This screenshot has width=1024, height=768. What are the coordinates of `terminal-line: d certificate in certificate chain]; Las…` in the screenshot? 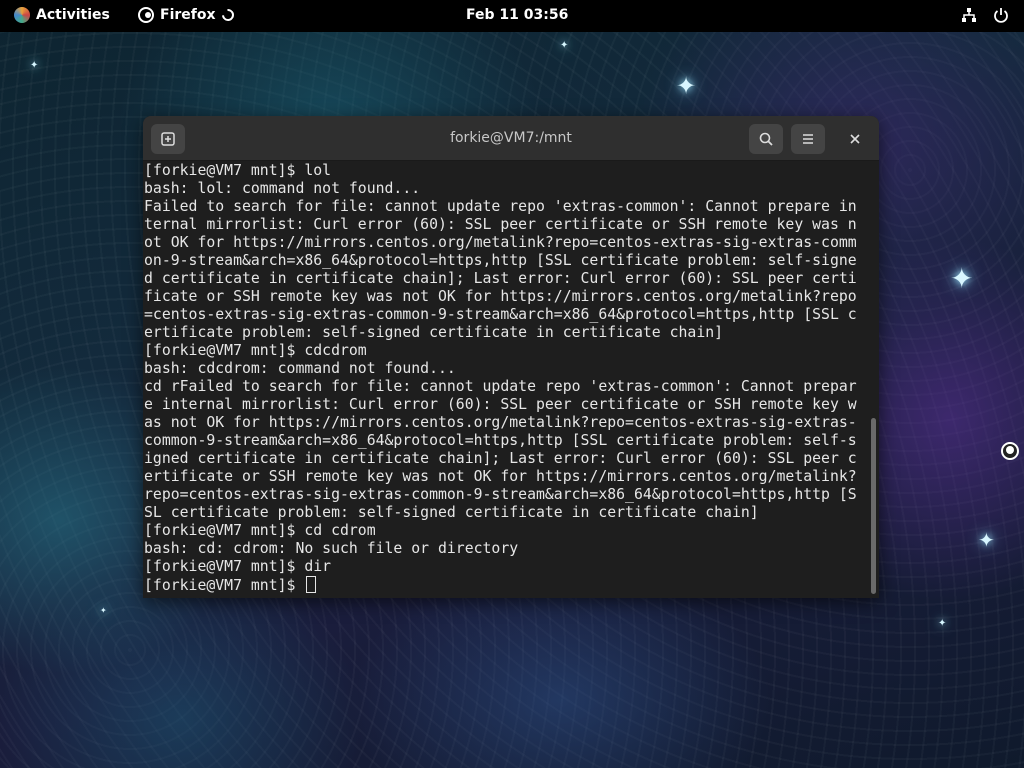 It's located at (500, 278).